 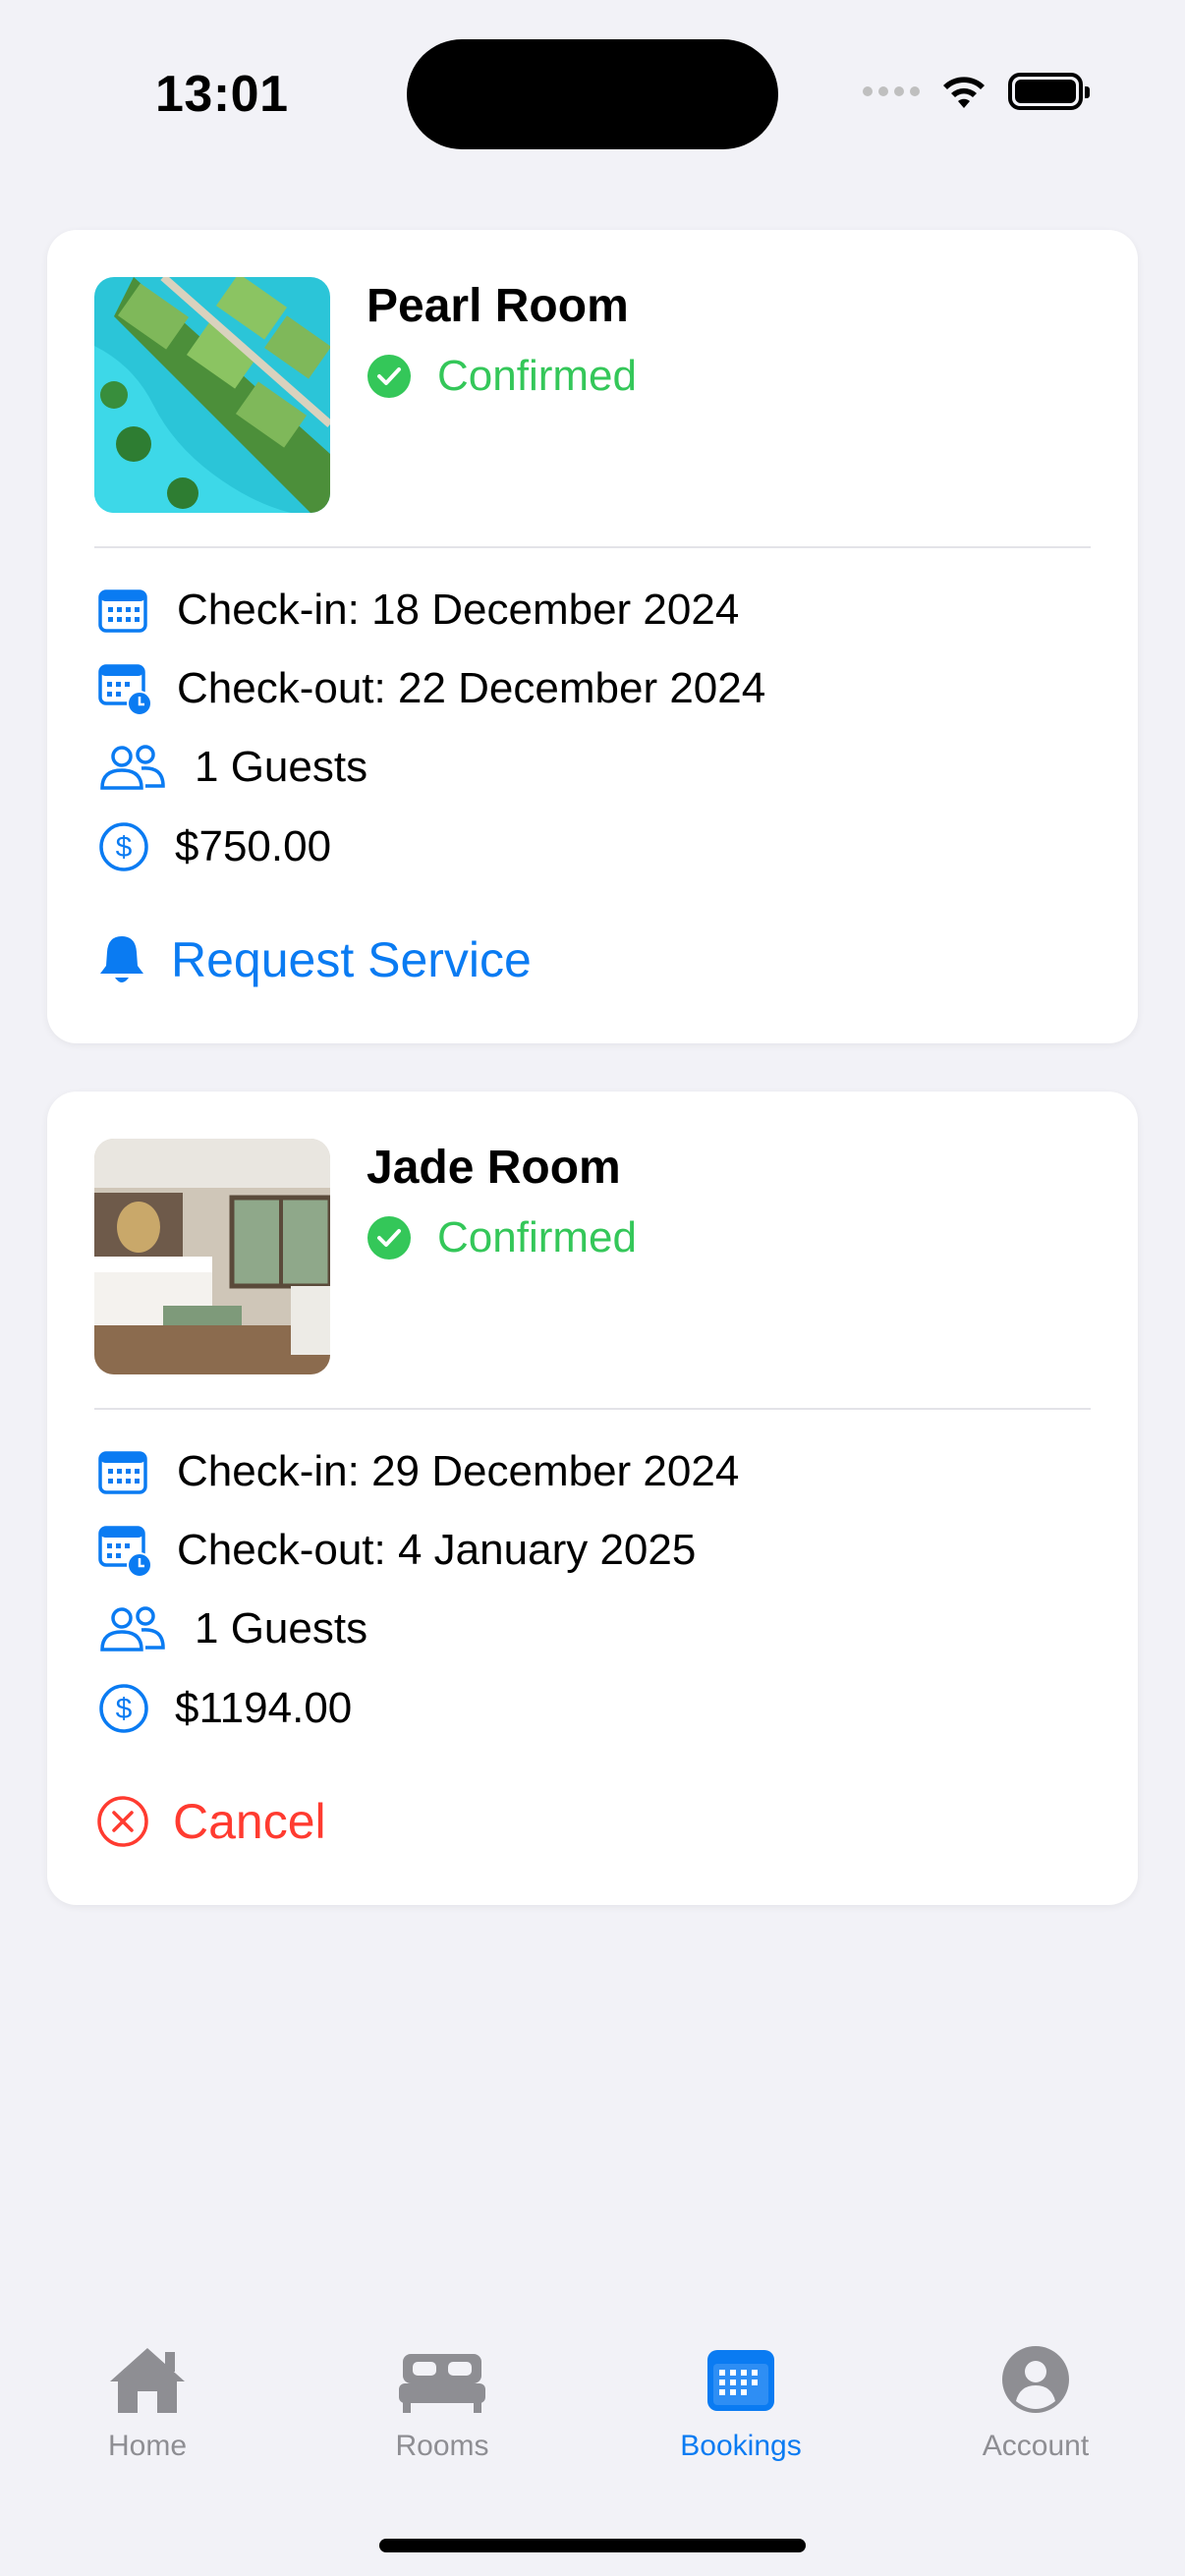 I want to click on house-icon, so click(x=148, y=2380).